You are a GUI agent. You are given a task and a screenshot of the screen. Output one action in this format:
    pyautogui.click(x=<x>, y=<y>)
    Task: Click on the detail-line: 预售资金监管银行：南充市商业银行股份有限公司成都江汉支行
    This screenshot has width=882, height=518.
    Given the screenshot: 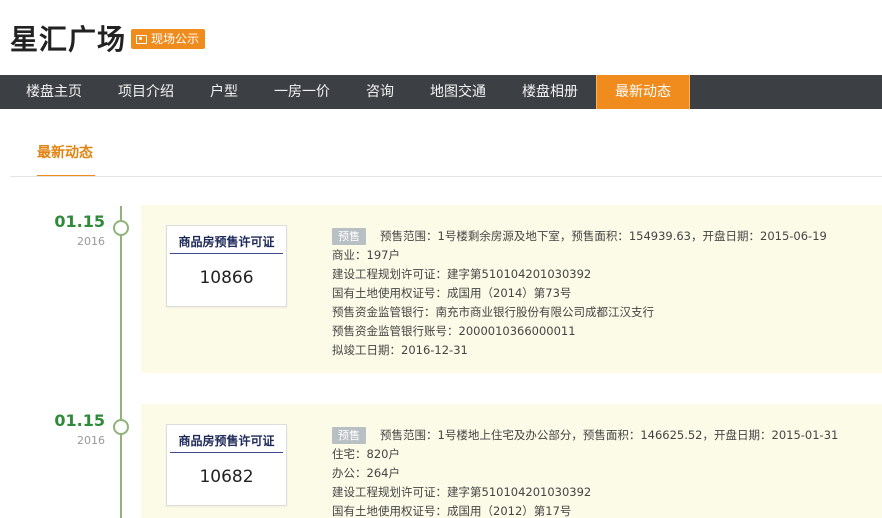 What is the action you would take?
    pyautogui.click(x=493, y=312)
    